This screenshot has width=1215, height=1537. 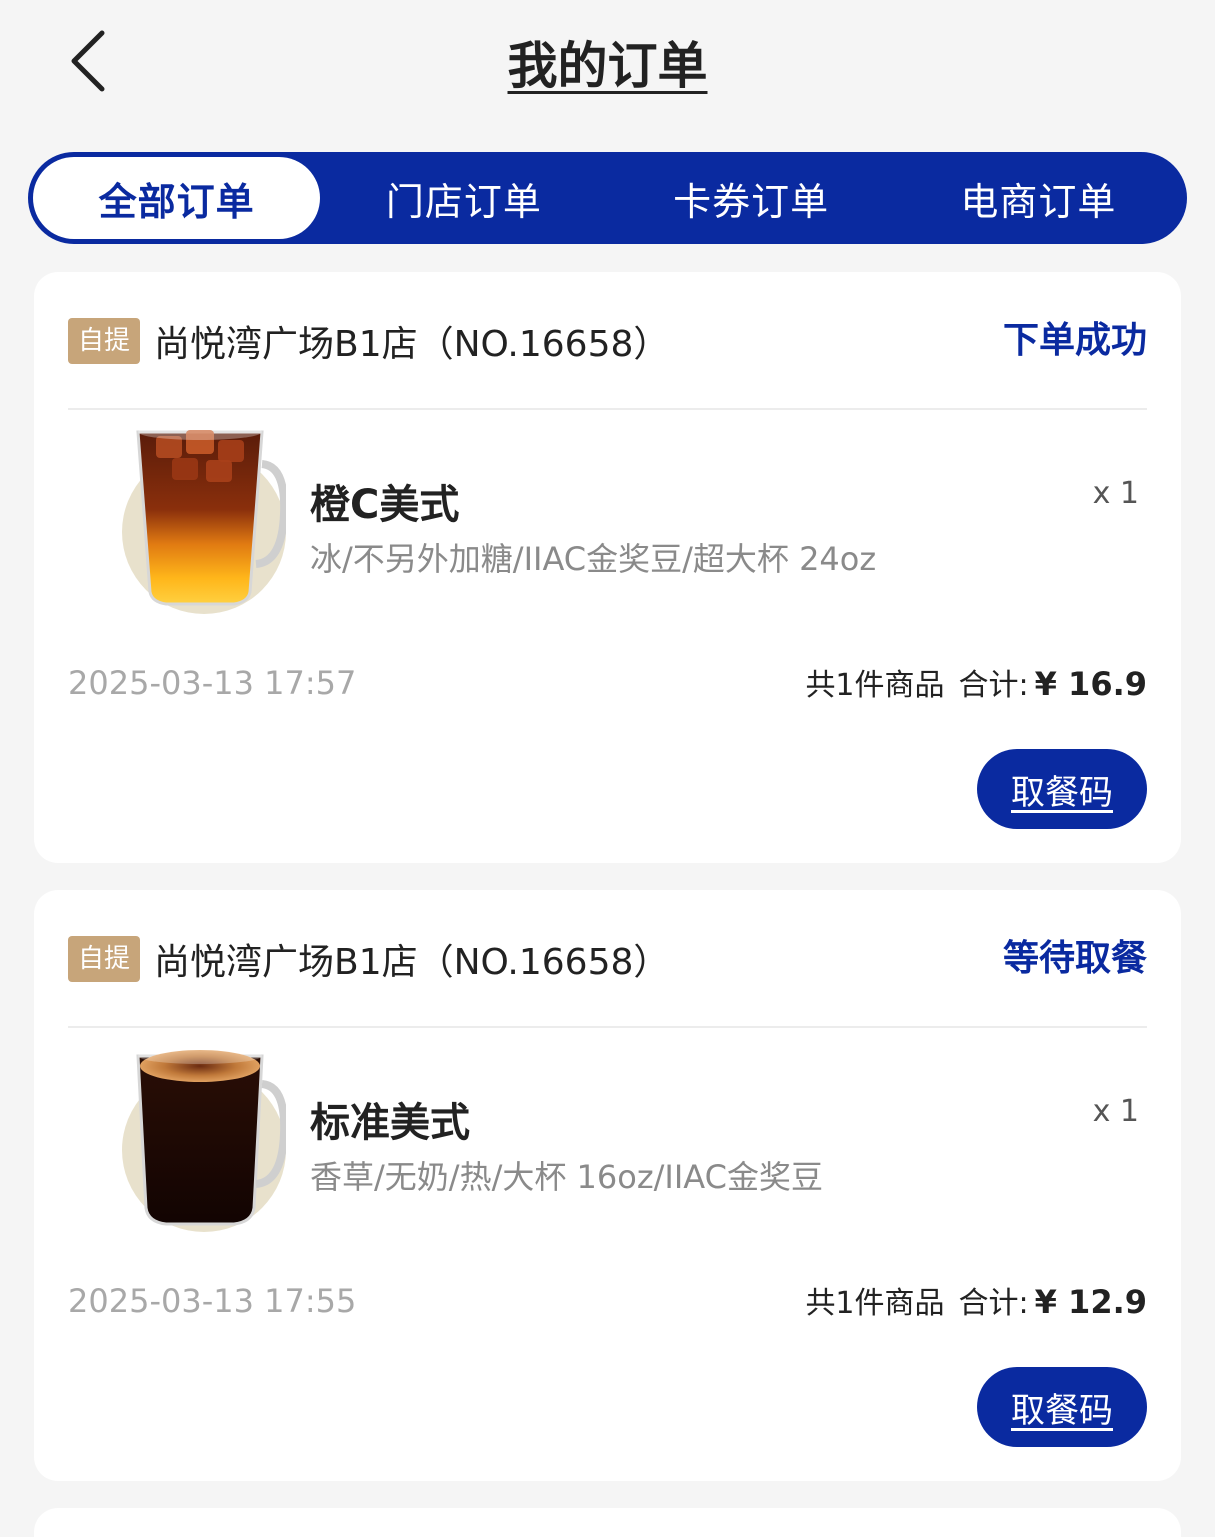 I want to click on order-total: 共1件商品 合计: ¥ 12.9, so click(x=976, y=1300).